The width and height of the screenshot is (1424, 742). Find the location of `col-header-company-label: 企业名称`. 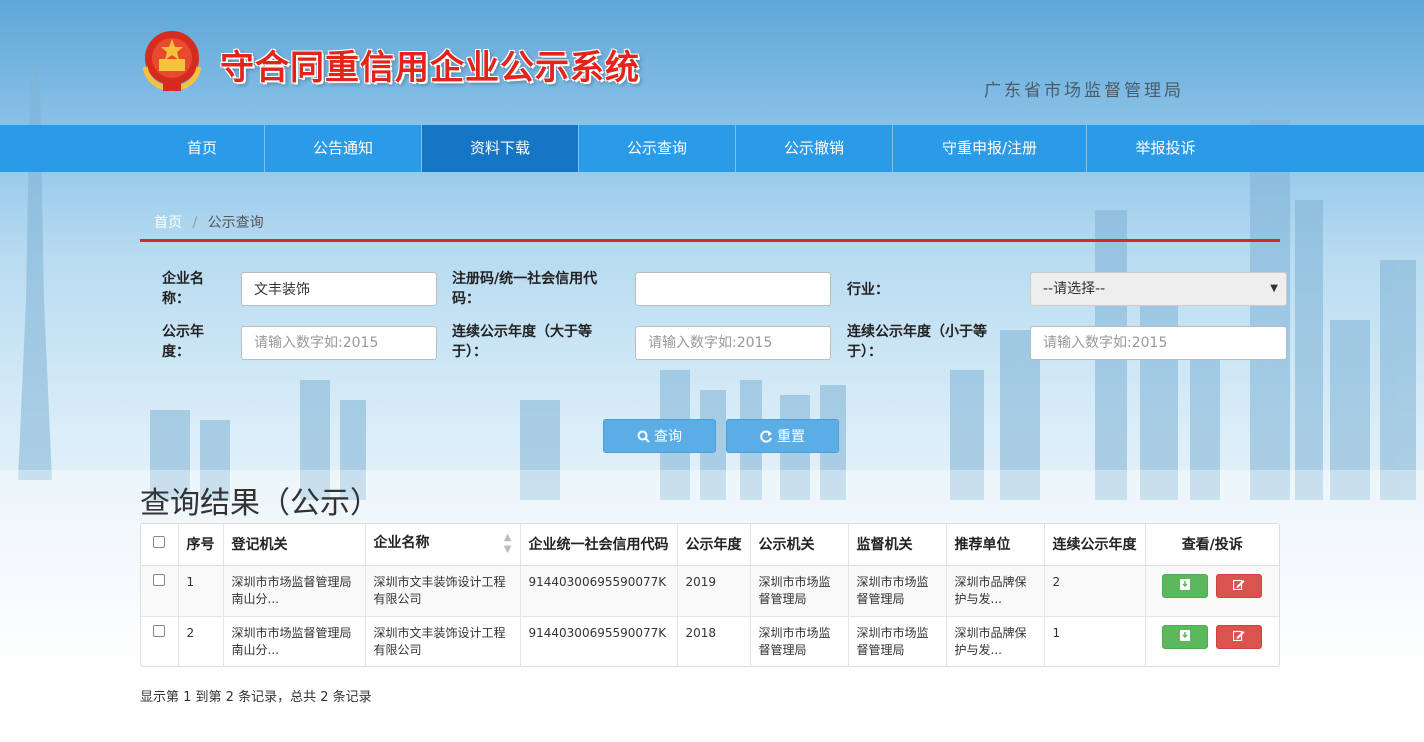

col-header-company-label: 企业名称 is located at coordinates (401, 543).